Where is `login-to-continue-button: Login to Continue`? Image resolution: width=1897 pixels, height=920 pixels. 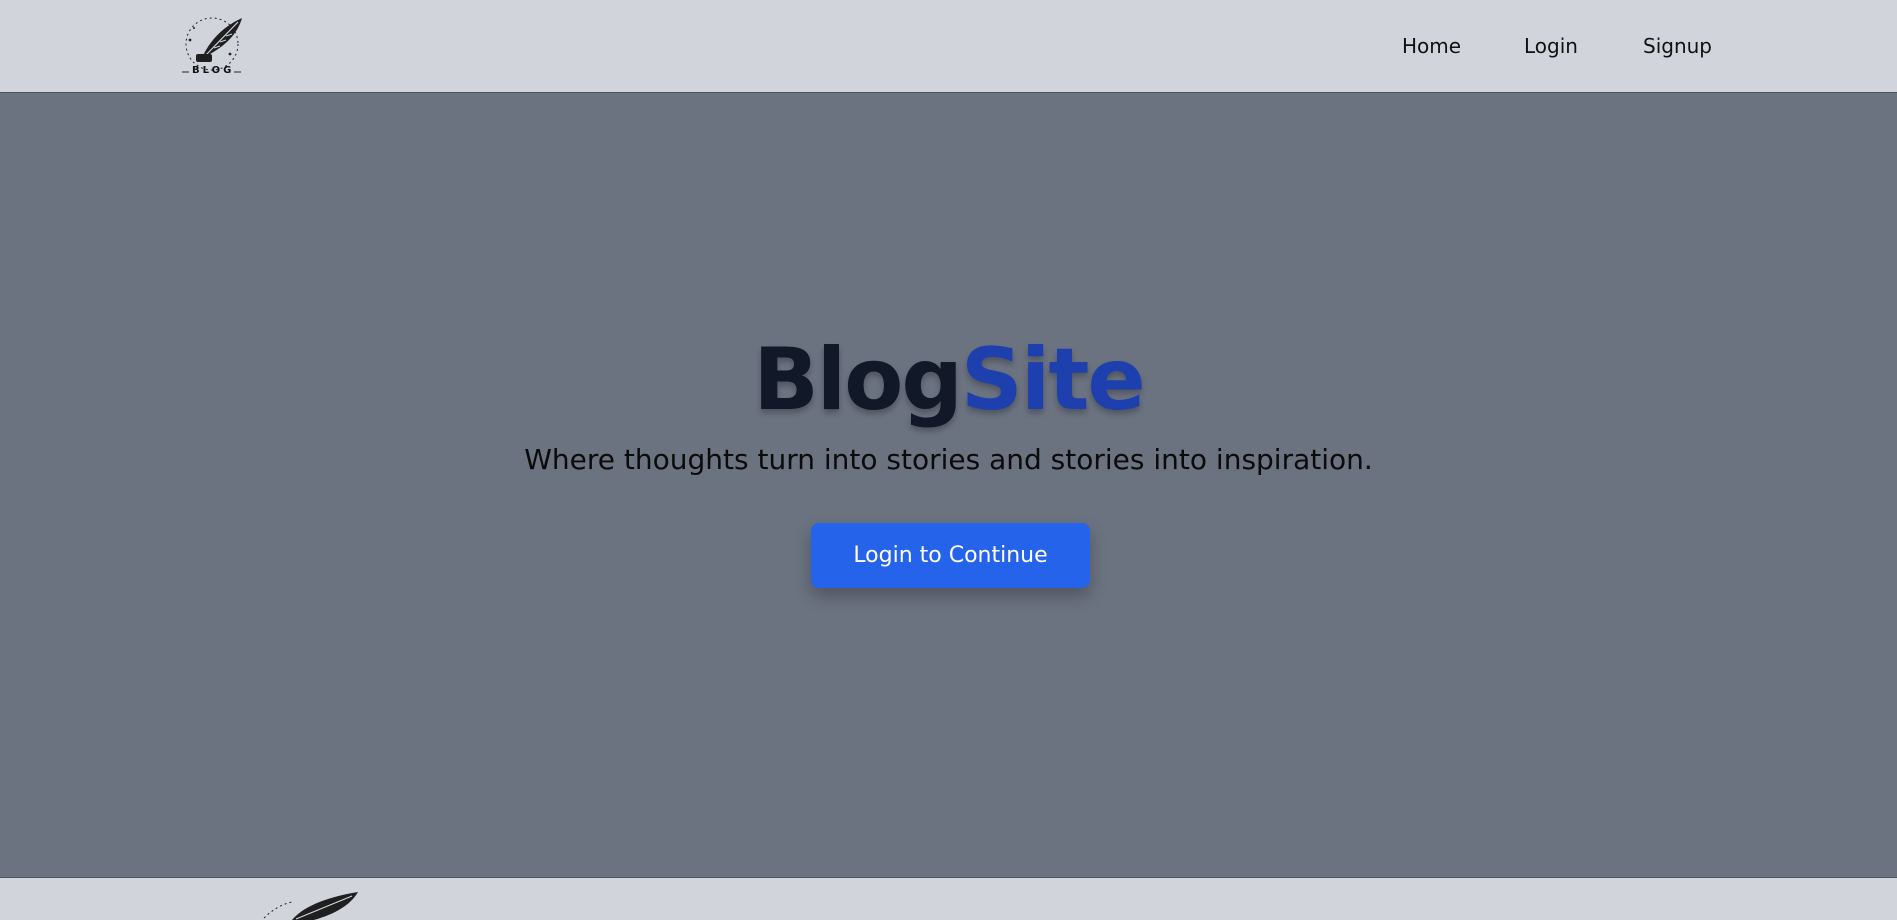 login-to-continue-button: Login to Continue is located at coordinates (950, 555).